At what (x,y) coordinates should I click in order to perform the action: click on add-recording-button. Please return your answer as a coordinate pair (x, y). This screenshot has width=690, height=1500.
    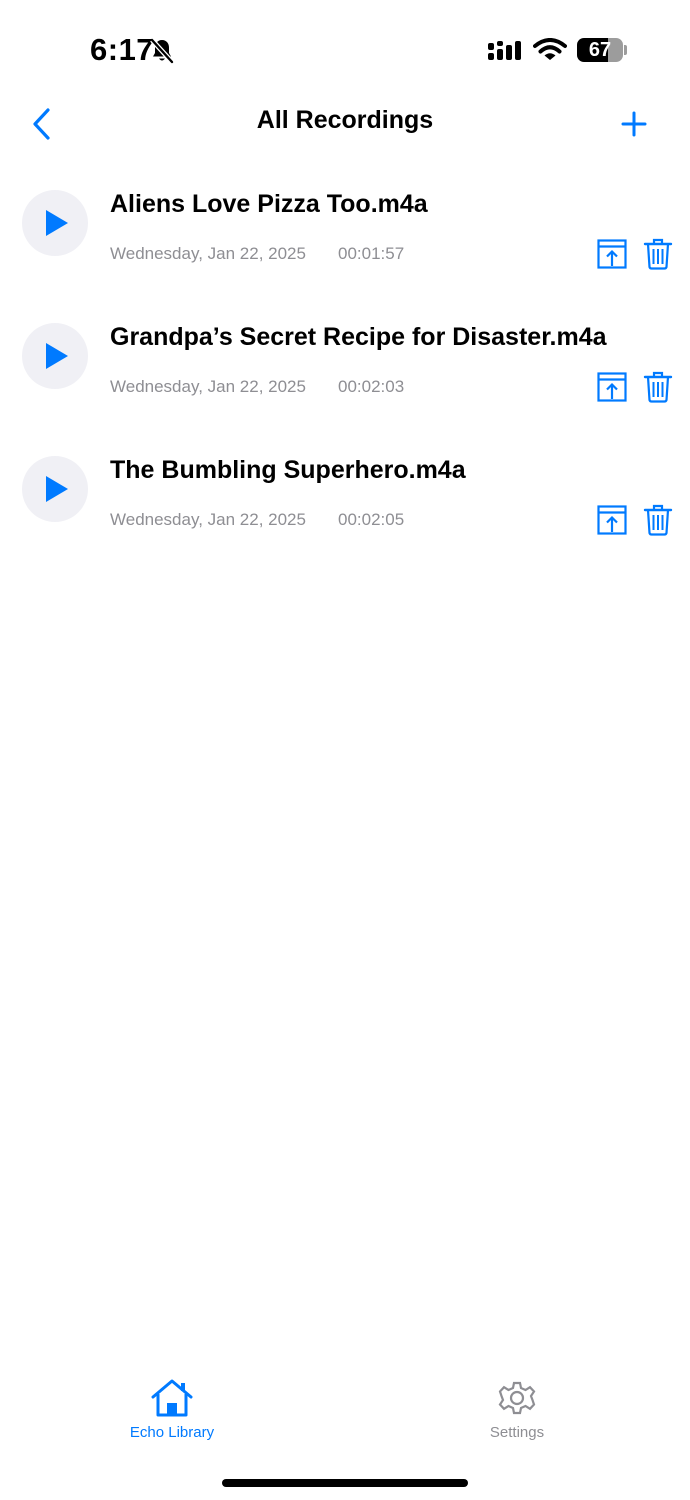
    Looking at the image, I should click on (634, 124).